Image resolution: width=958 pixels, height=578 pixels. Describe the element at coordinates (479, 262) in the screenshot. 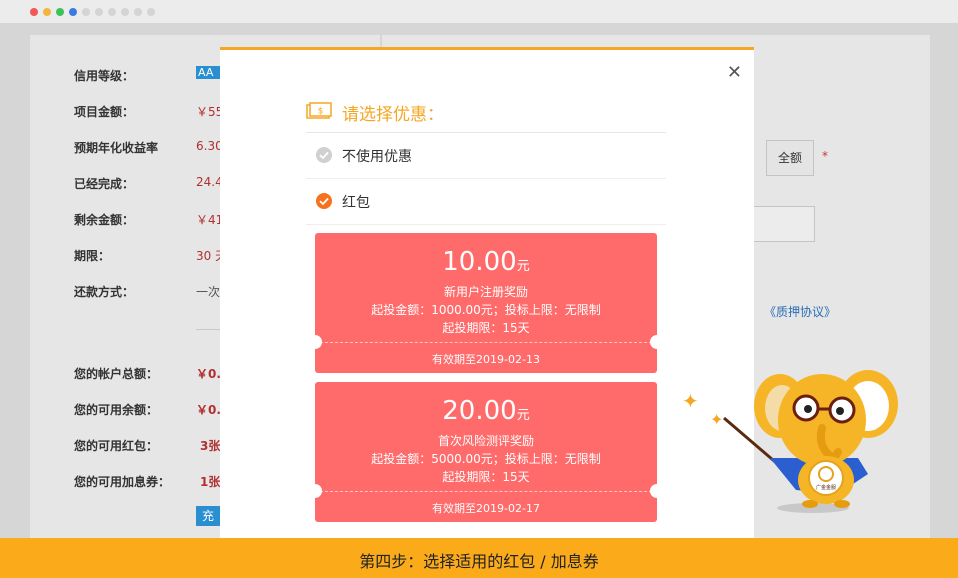

I see `coupon-amount-value: 10.00` at that location.